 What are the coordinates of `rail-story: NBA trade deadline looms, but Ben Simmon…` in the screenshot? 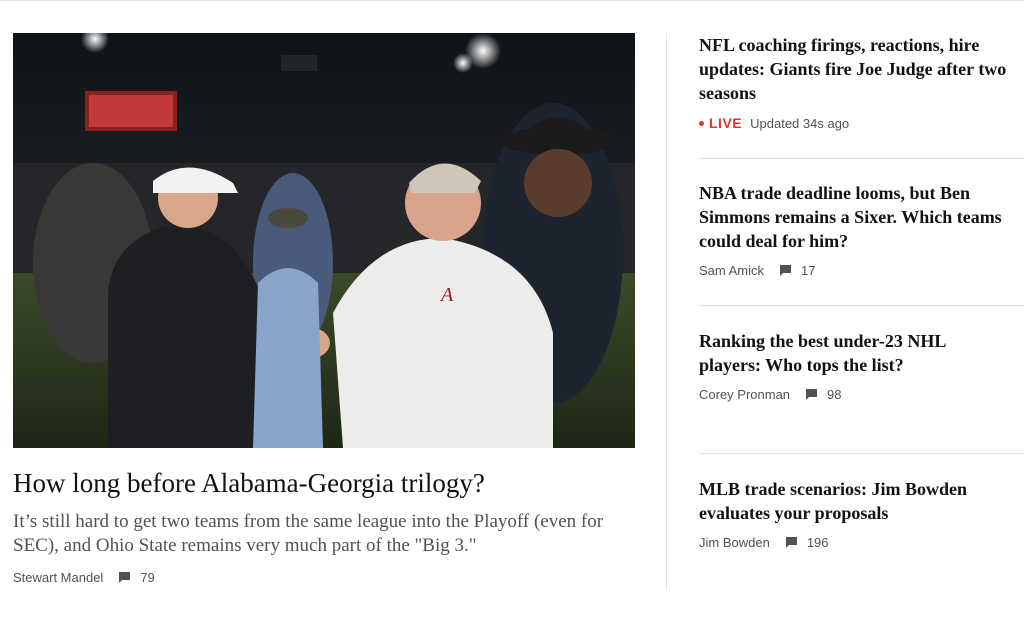 It's located at (861, 229).